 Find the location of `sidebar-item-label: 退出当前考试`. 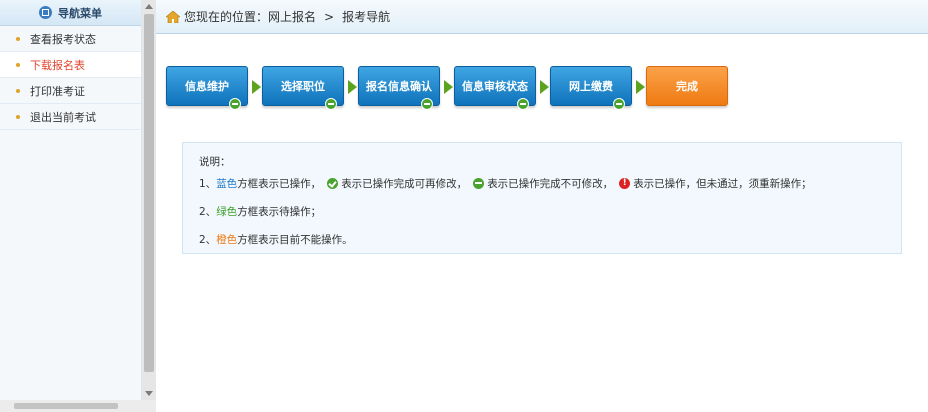

sidebar-item-label: 退出当前考试 is located at coordinates (63, 117).